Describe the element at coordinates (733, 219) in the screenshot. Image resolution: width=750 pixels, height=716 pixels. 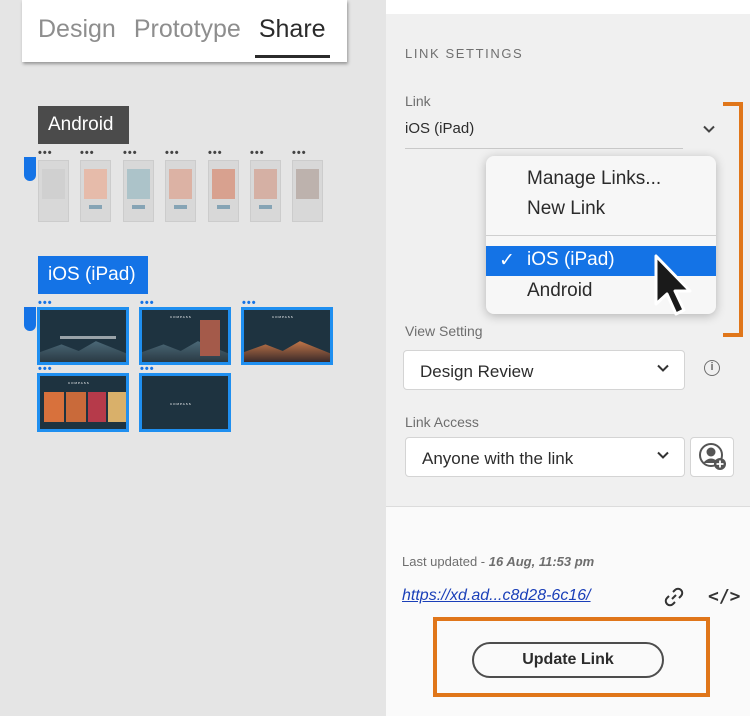
I see `highlight-bracket` at that location.